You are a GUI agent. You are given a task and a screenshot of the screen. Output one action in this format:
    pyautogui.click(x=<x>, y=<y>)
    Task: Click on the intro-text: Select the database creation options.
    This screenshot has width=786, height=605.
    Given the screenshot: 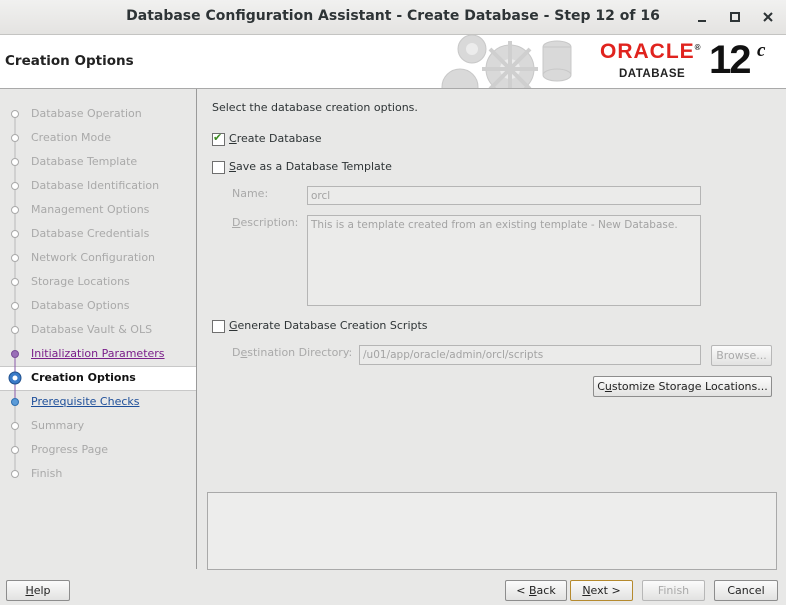 What is the action you would take?
    pyautogui.click(x=315, y=107)
    